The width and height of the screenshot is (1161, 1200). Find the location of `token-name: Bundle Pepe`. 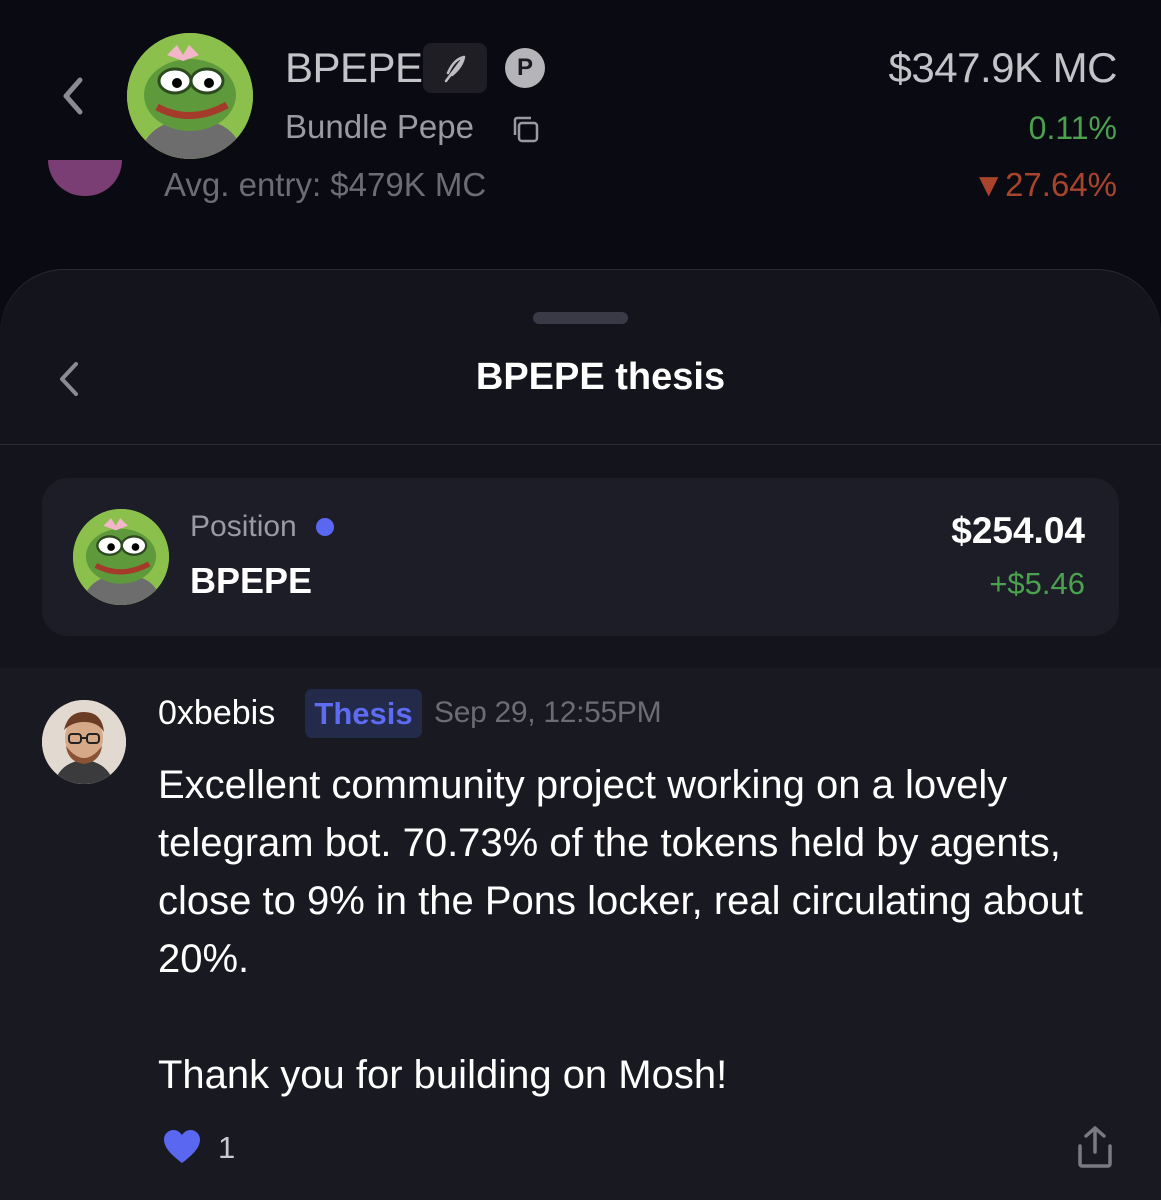

token-name: Bundle Pepe is located at coordinates (379, 126).